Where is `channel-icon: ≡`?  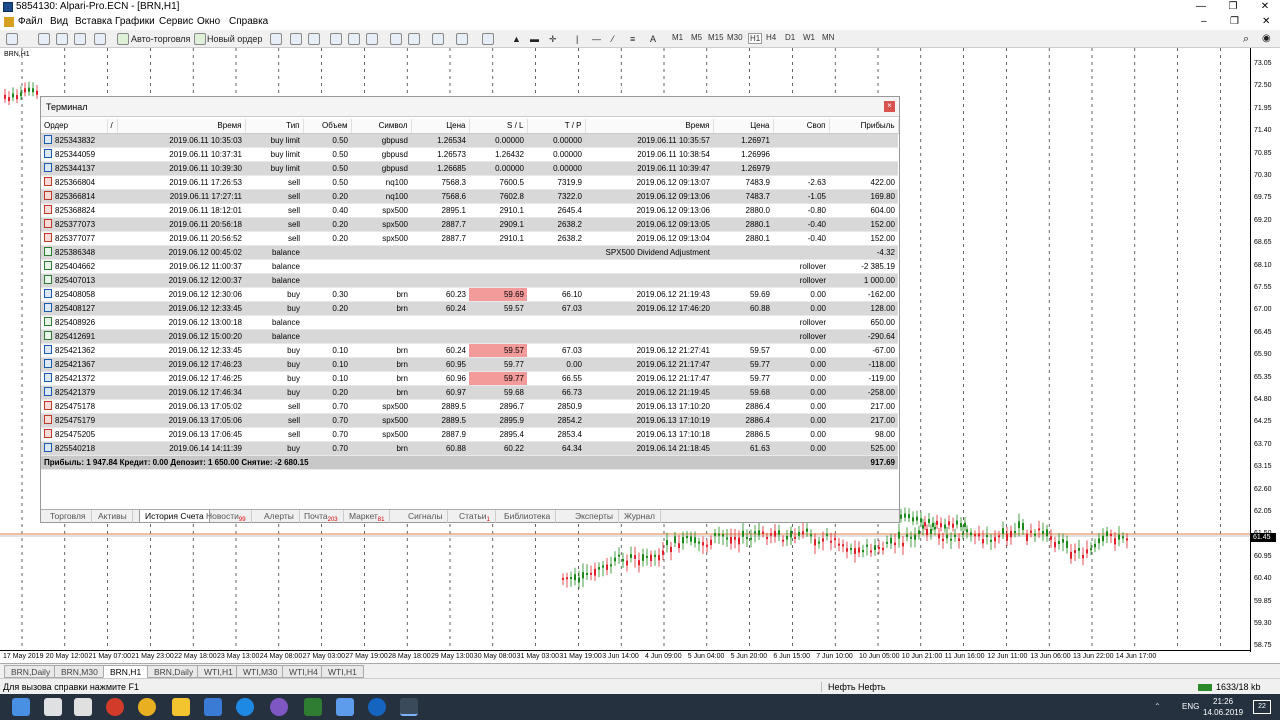
channel-icon: ≡ is located at coordinates (632, 39).